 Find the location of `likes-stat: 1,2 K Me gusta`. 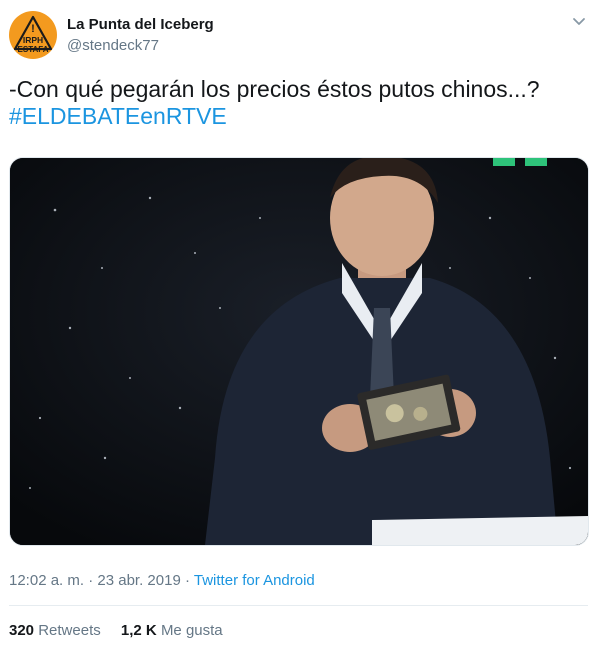

likes-stat: 1,2 K Me gusta is located at coordinates (172, 630).